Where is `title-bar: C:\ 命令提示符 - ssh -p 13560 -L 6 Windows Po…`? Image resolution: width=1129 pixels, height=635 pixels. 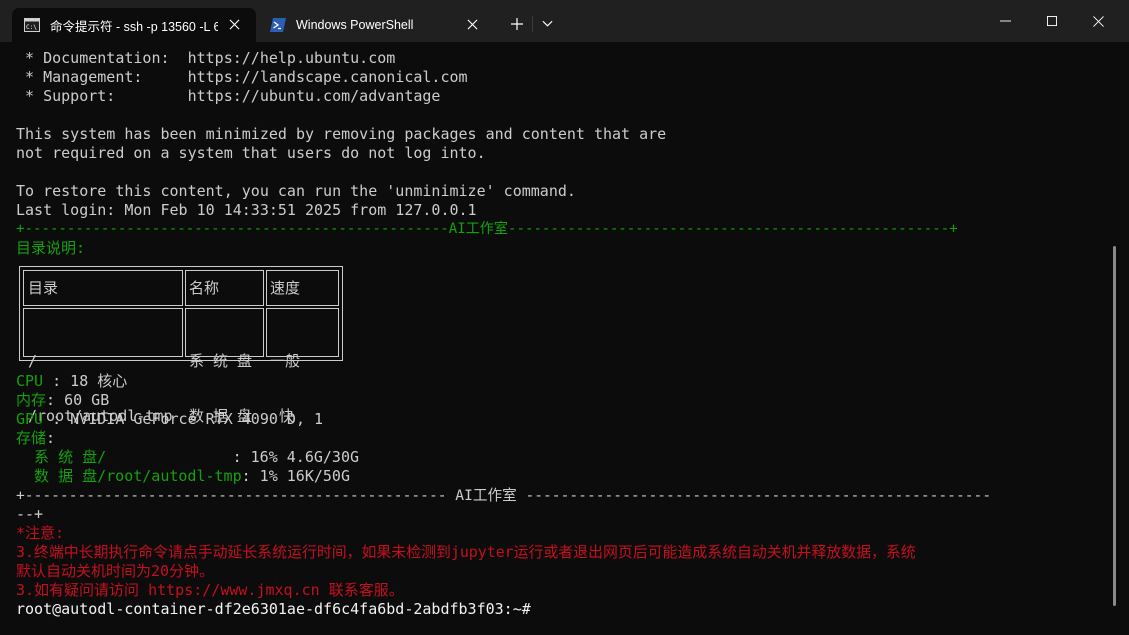
title-bar: C:\ 命令提示符 - ssh -p 13560 -L 6 Windows Po… is located at coordinates (564, 21).